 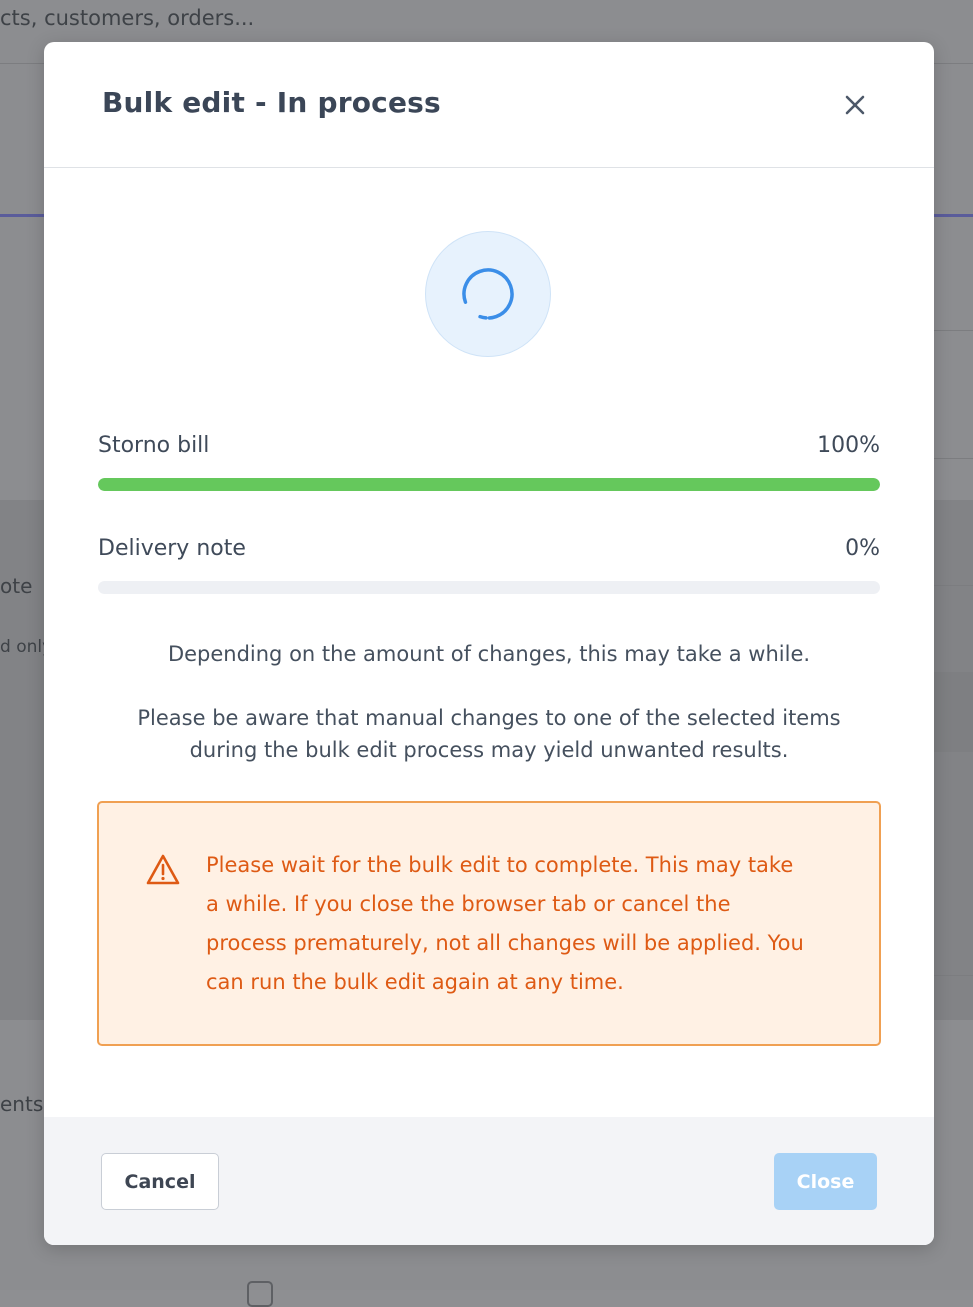 What do you see at coordinates (22, 1104) in the screenshot?
I see `background-label: ents` at bounding box center [22, 1104].